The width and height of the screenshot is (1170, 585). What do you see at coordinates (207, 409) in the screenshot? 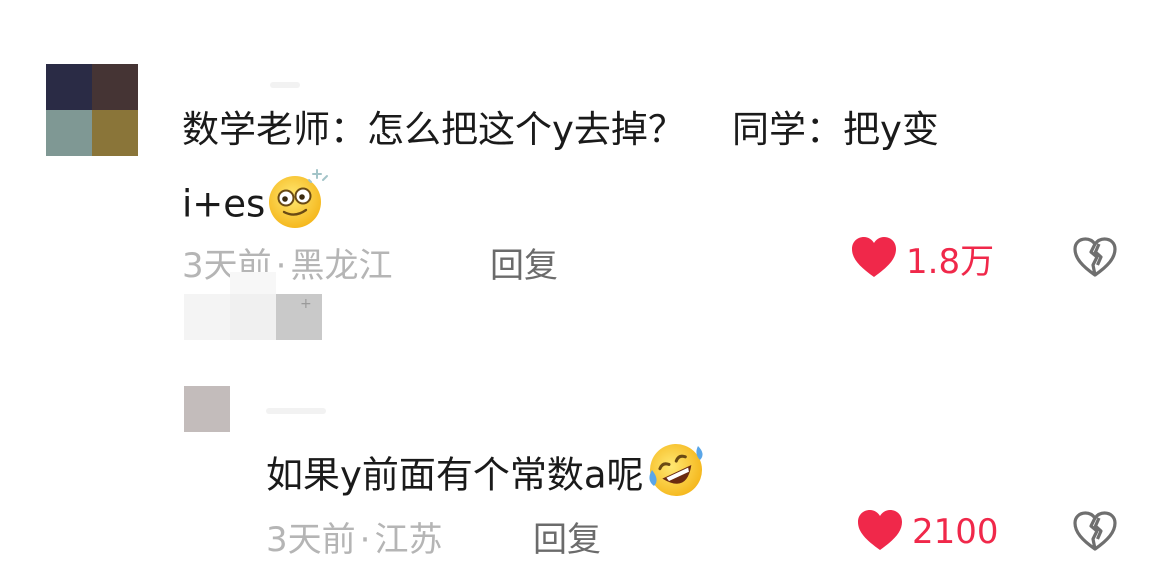
I see `reply-avatar` at bounding box center [207, 409].